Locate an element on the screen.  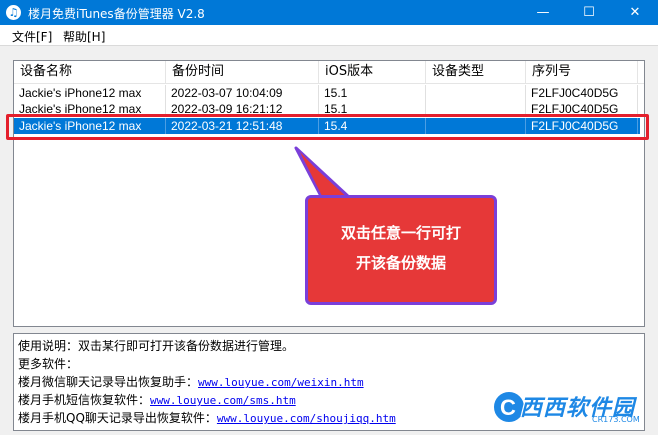
software-item: 楼月手机短信恢复软件：www.louyue.com/sms.htm is located at coordinates (157, 399).